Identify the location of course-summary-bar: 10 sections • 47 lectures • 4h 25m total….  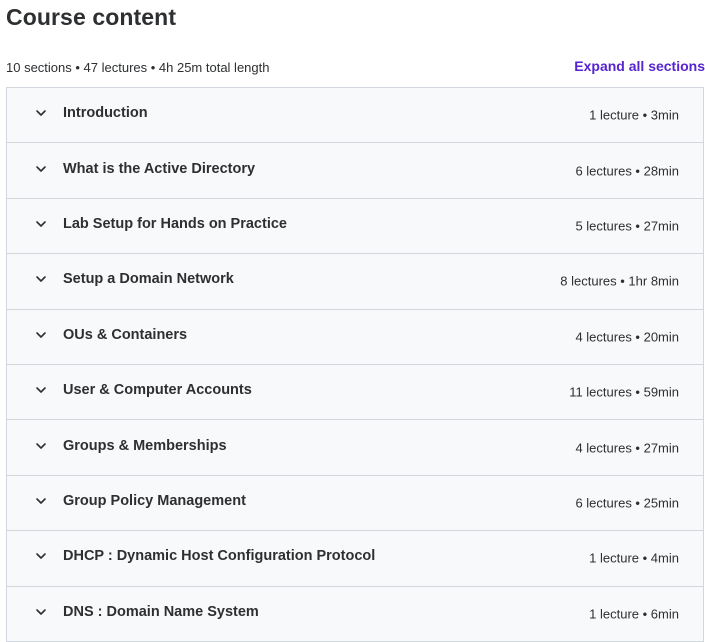
(355, 68).